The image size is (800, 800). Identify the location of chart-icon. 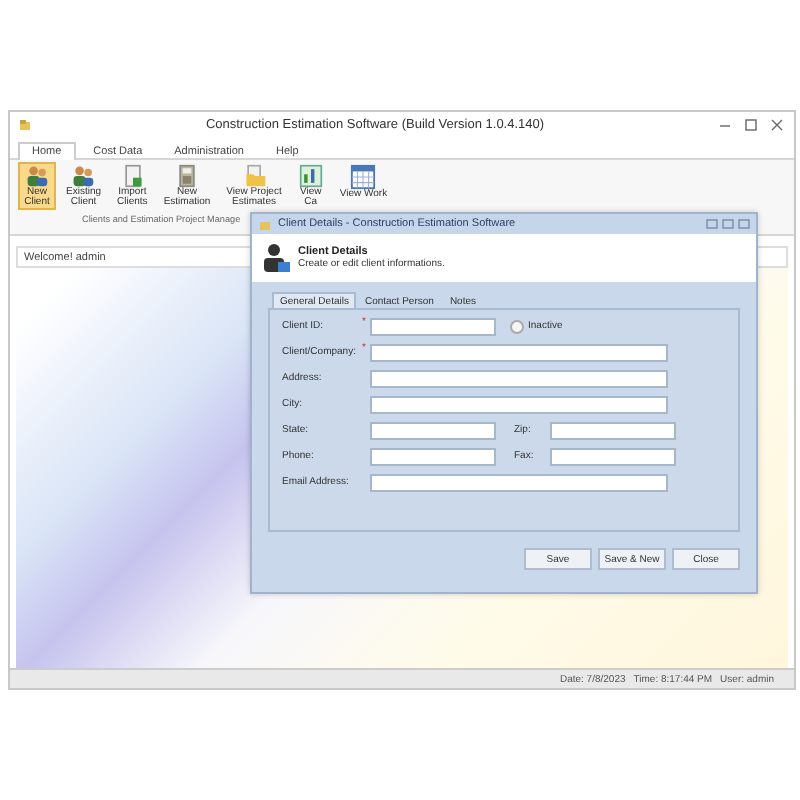
(310, 176).